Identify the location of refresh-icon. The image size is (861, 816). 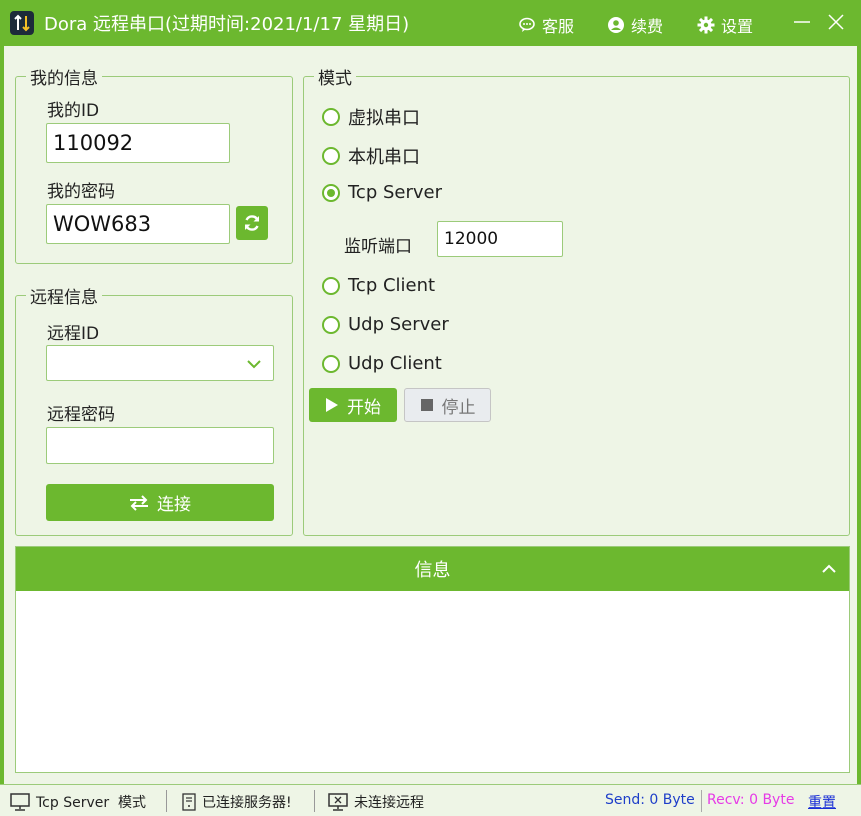
(252, 223).